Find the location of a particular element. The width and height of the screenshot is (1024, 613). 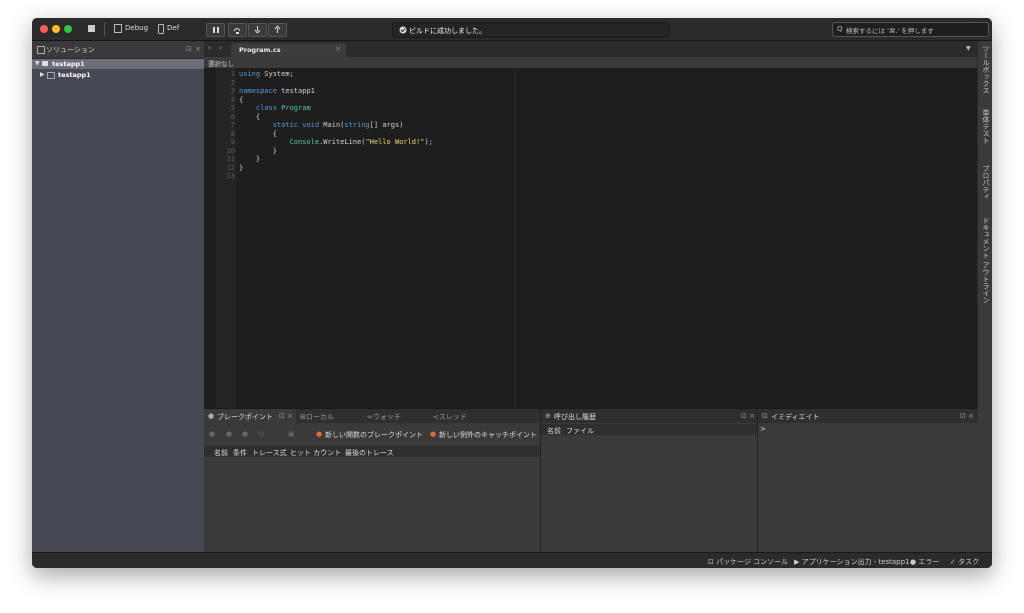

callstack-pad: ⊕ 呼び出し履歴 ⊡ × 名前 ファイル is located at coordinates (649, 480).